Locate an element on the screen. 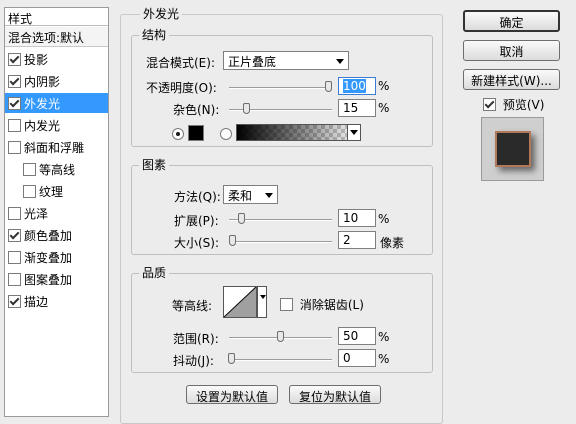 The image size is (576, 424). antialias-checkbox: 消除锯齿(L) is located at coordinates (322, 304).